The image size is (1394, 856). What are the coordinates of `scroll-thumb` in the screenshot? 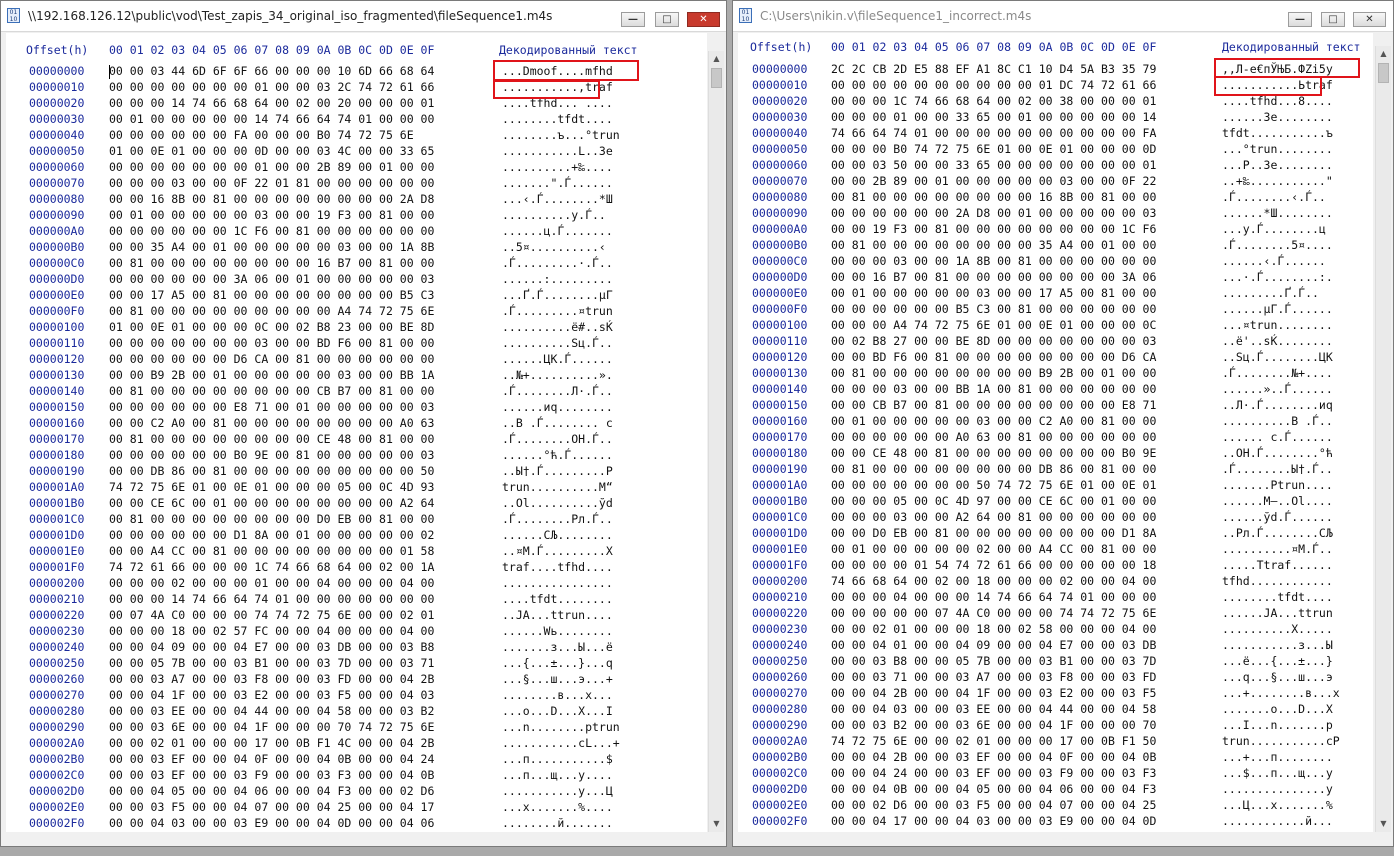 It's located at (1383, 73).